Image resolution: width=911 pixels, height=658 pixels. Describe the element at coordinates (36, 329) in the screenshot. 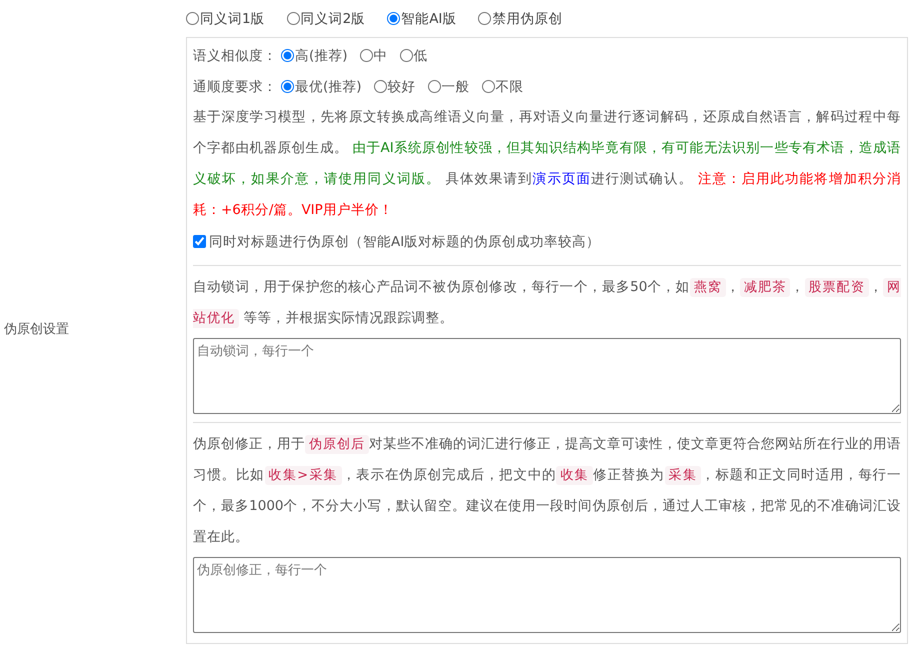

I see `section-label: 伪原创设置` at that location.